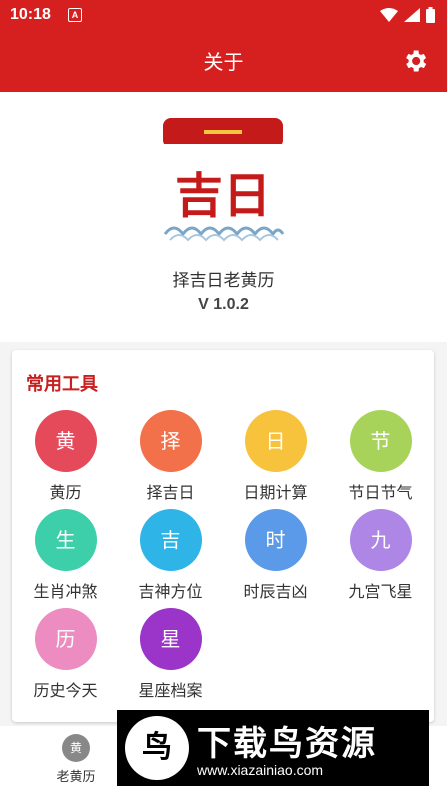 The width and height of the screenshot is (447, 796). I want to click on watermark-banner: 鸟 下载鸟资源 www.xiazainiao.com, so click(273, 748).